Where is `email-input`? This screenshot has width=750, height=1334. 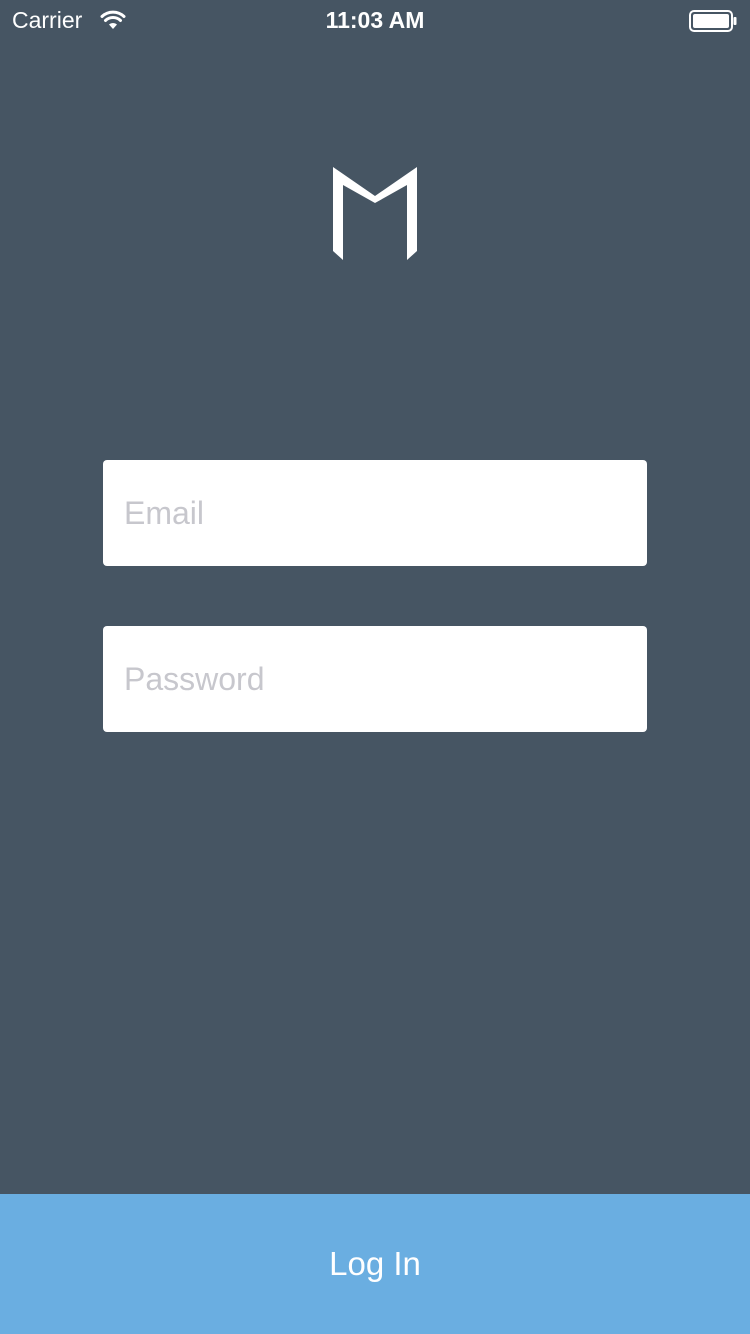
email-input is located at coordinates (385, 513).